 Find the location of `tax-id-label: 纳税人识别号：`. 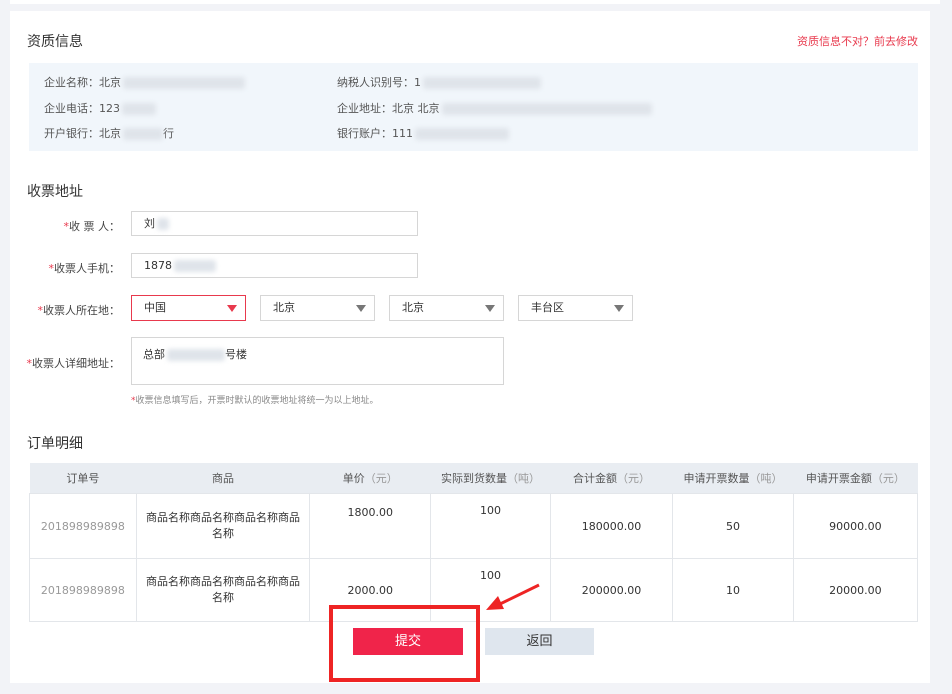

tax-id-label: 纳税人识别号： is located at coordinates (375, 82).